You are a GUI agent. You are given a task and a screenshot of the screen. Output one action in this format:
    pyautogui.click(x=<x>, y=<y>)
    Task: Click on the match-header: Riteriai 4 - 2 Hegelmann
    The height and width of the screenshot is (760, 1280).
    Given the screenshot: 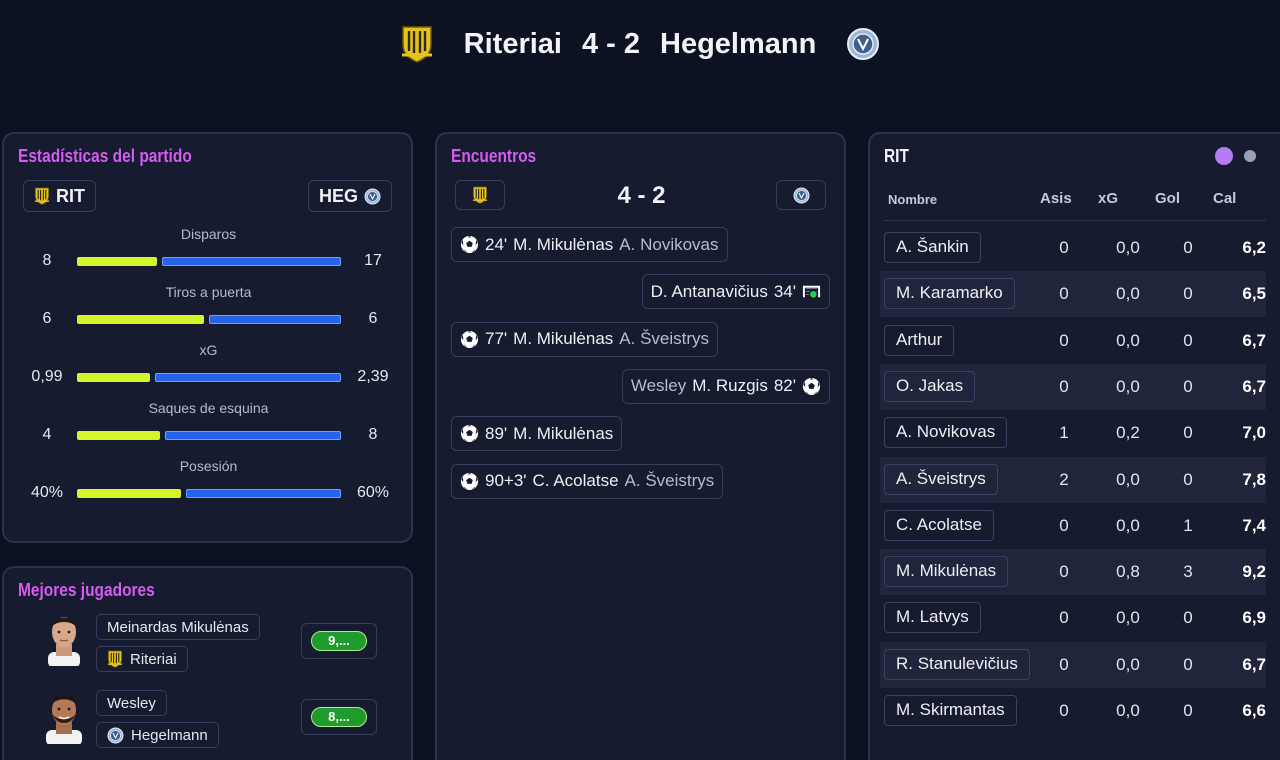 What is the action you would take?
    pyautogui.click(x=640, y=44)
    